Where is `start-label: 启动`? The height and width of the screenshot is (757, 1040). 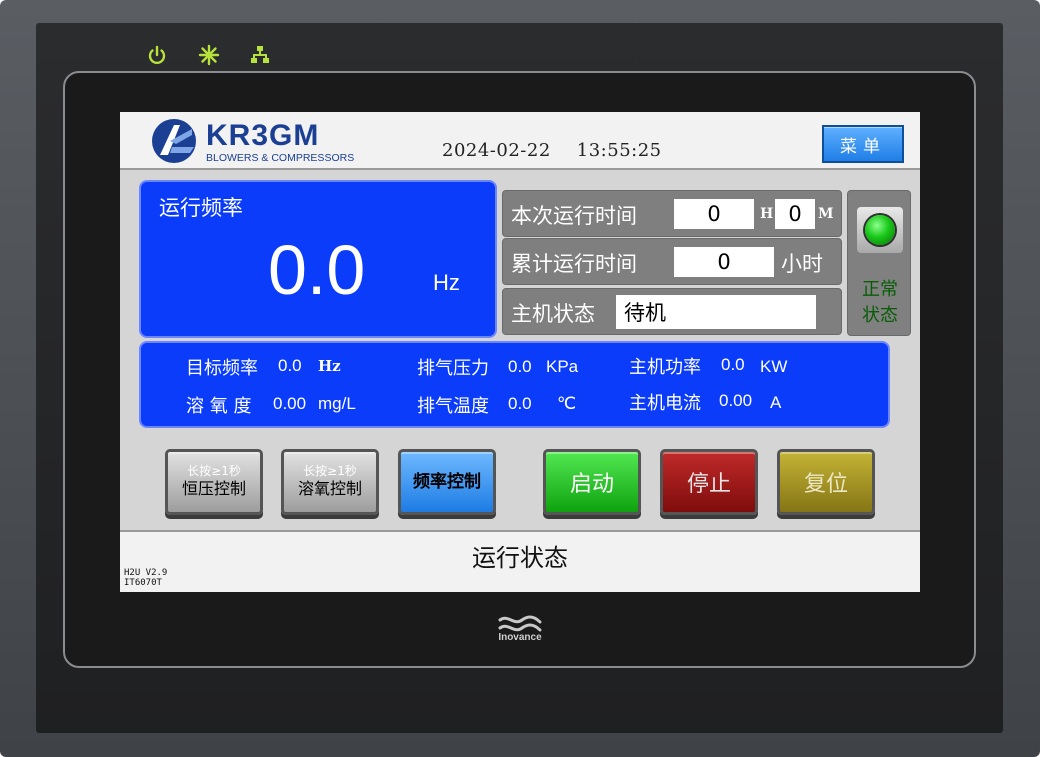 start-label: 启动 is located at coordinates (591, 484).